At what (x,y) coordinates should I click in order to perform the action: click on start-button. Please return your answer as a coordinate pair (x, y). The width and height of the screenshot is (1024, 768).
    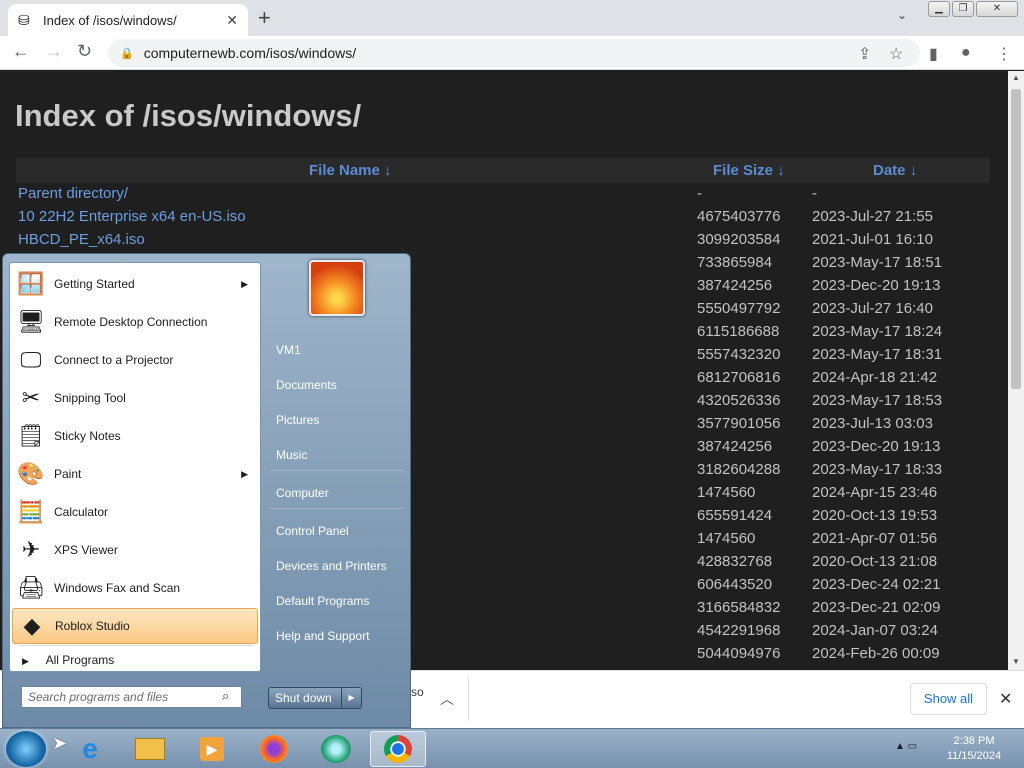
    Looking at the image, I should click on (26, 749).